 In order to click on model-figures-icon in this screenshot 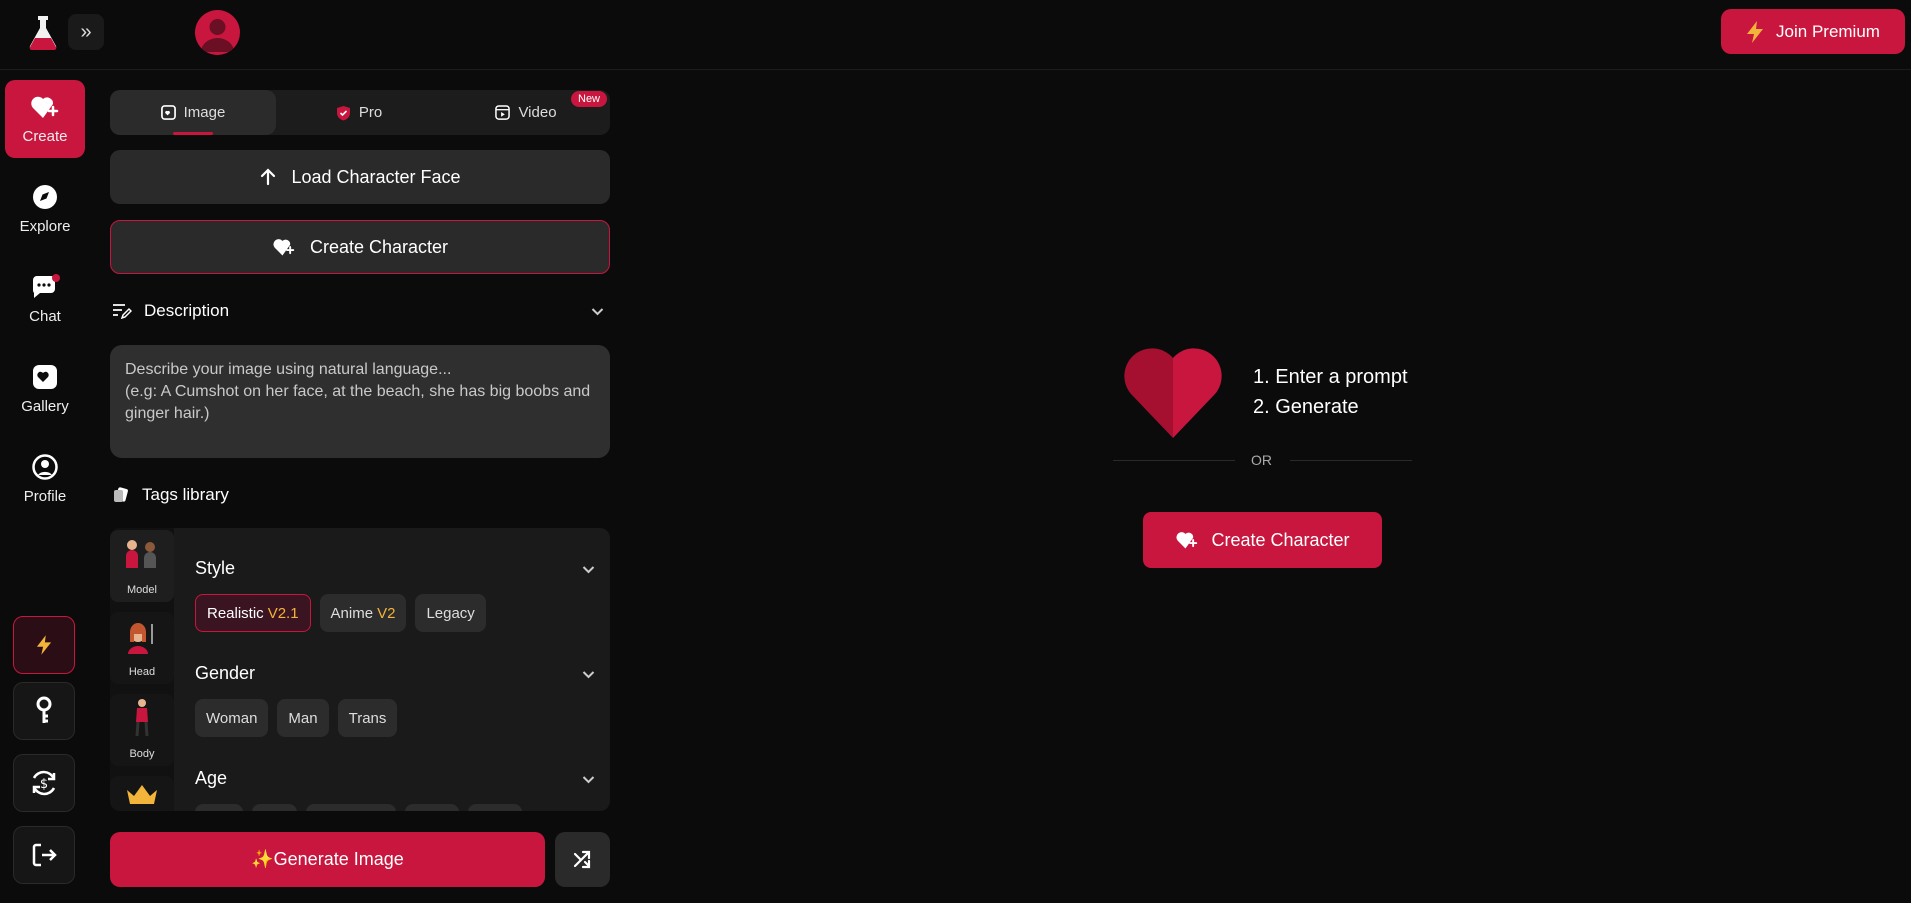, I will do `click(141, 554)`.